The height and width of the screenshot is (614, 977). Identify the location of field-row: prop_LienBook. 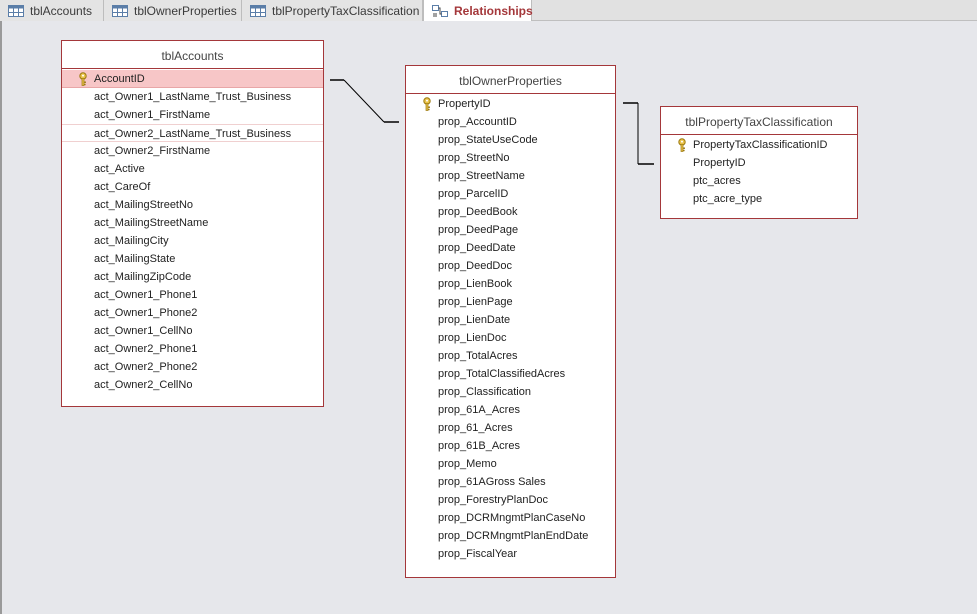
(510, 284).